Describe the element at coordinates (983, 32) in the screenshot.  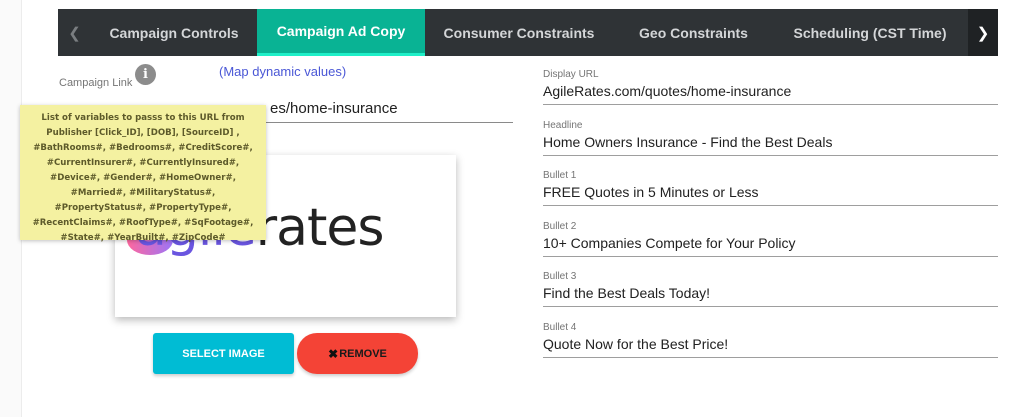
I see `chevron-right-icon: ❯` at that location.